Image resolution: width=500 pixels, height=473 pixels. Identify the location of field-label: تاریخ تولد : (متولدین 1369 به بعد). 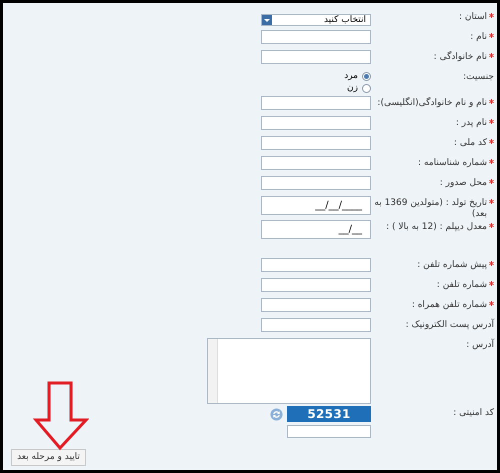
(430, 209).